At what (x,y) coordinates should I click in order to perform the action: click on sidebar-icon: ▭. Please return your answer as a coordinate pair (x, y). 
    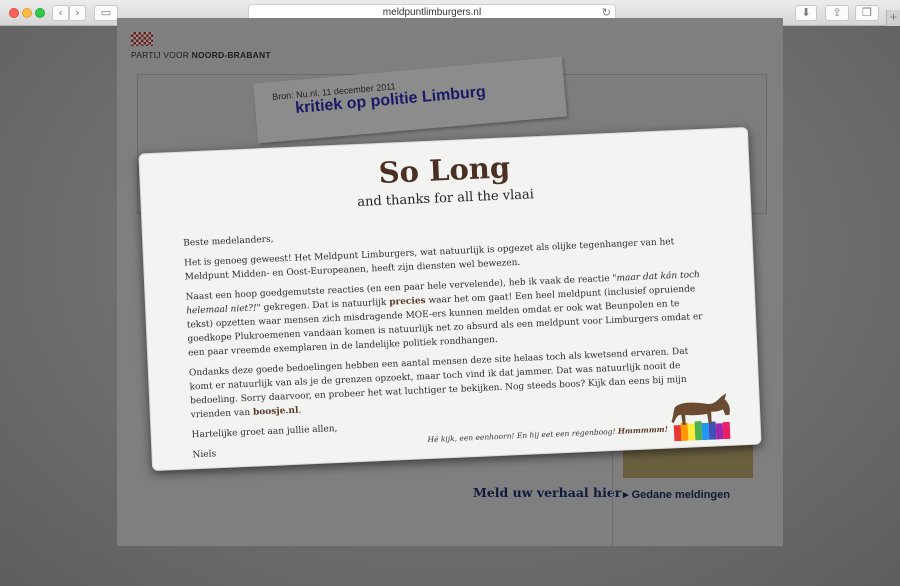
    Looking at the image, I should click on (106, 13).